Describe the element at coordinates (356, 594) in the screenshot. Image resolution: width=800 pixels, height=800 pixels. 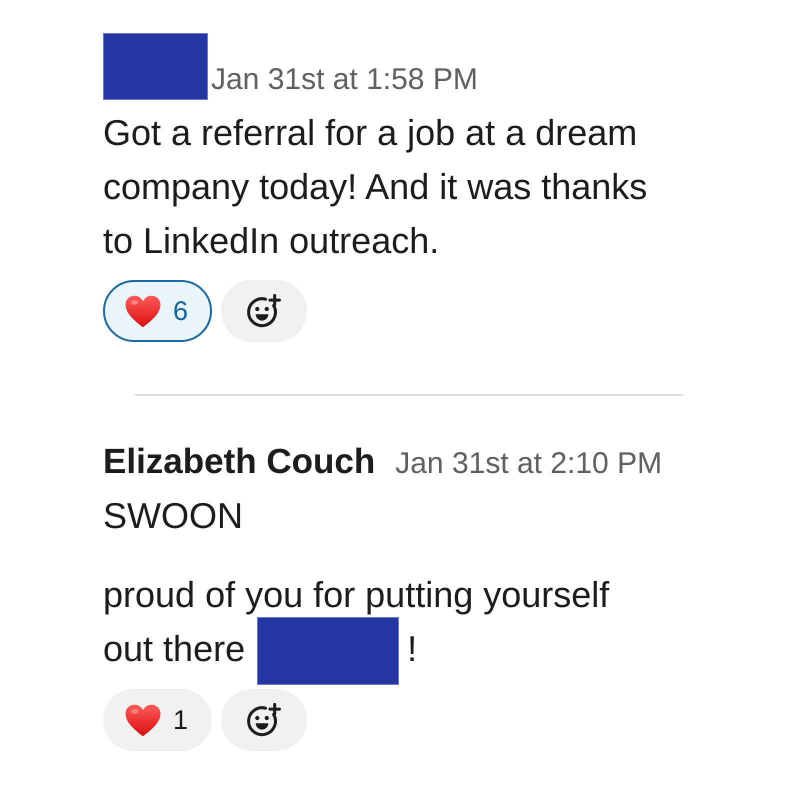
I see `message-text: proud of you for putting yourself` at that location.